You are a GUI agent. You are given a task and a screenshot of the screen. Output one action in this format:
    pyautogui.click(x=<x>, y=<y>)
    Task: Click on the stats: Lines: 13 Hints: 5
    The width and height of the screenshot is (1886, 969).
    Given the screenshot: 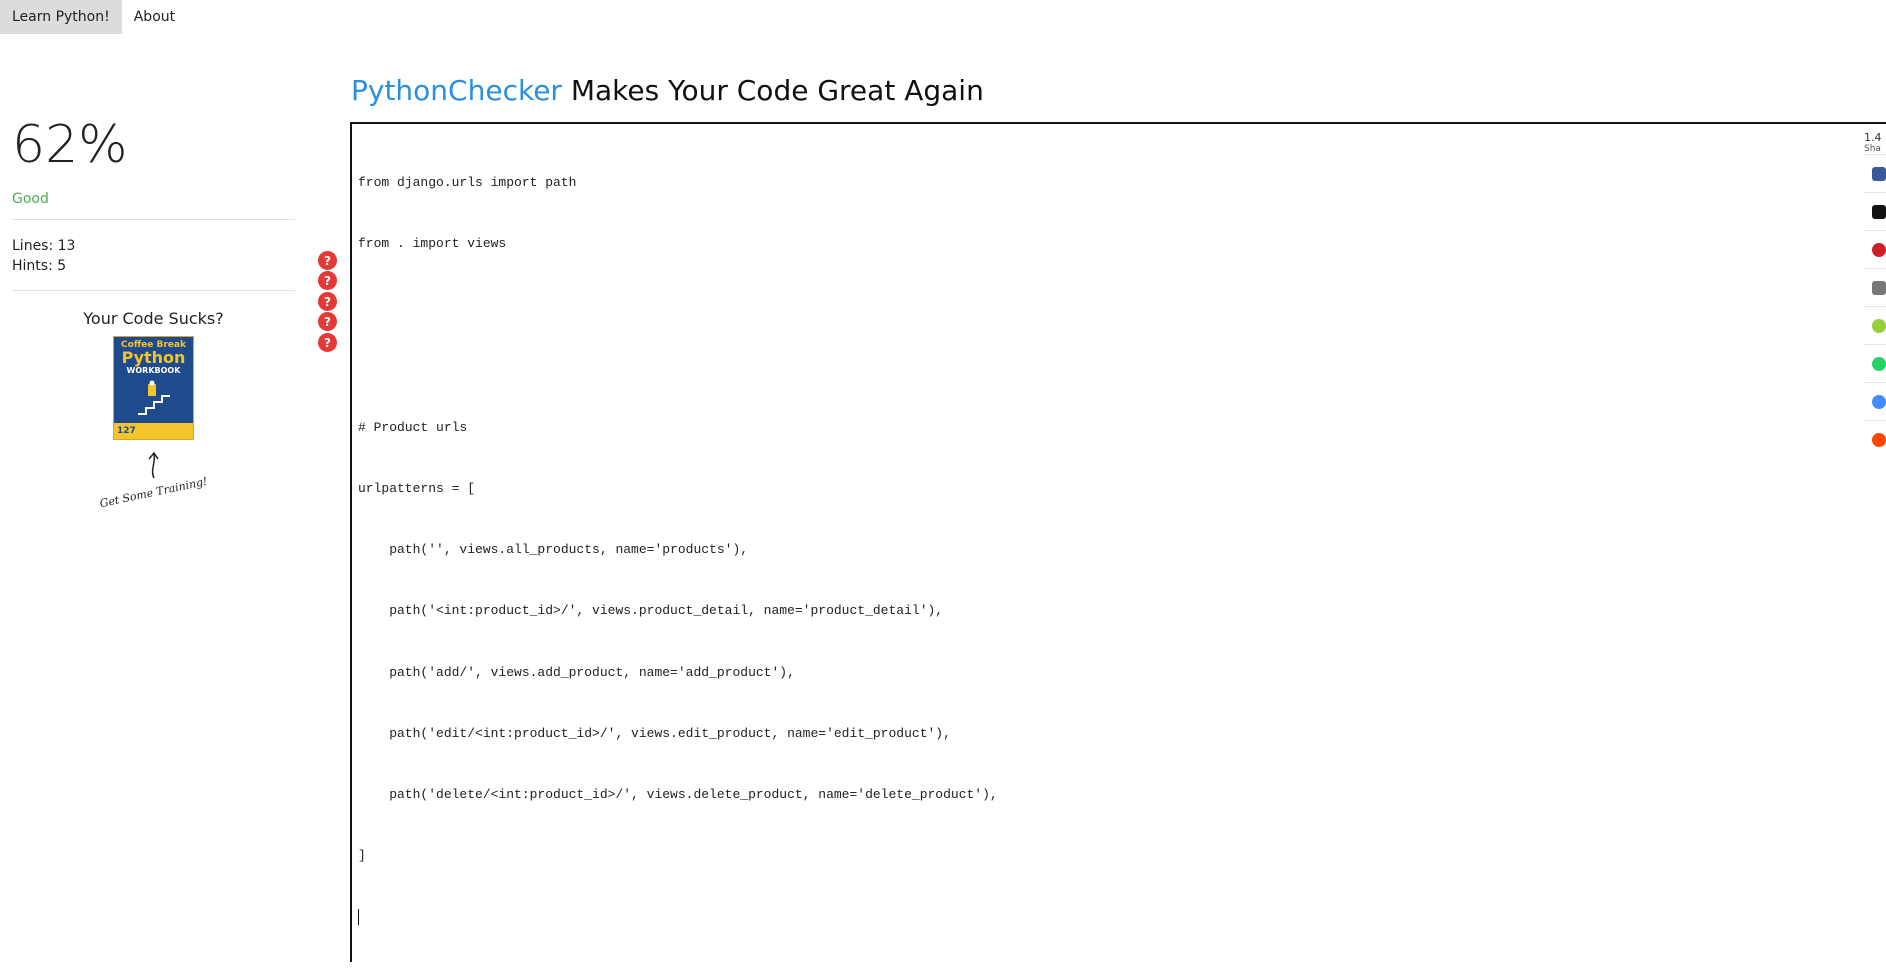 What is the action you would take?
    pyautogui.click(x=153, y=256)
    